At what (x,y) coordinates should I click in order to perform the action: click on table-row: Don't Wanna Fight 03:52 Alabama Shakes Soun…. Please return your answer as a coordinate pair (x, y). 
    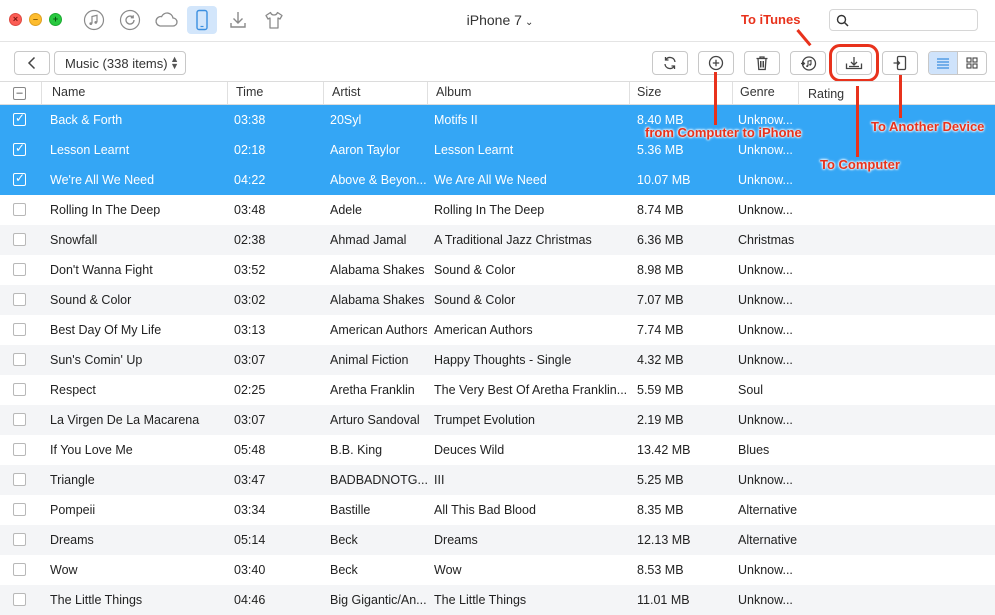
    Looking at the image, I should click on (497, 270).